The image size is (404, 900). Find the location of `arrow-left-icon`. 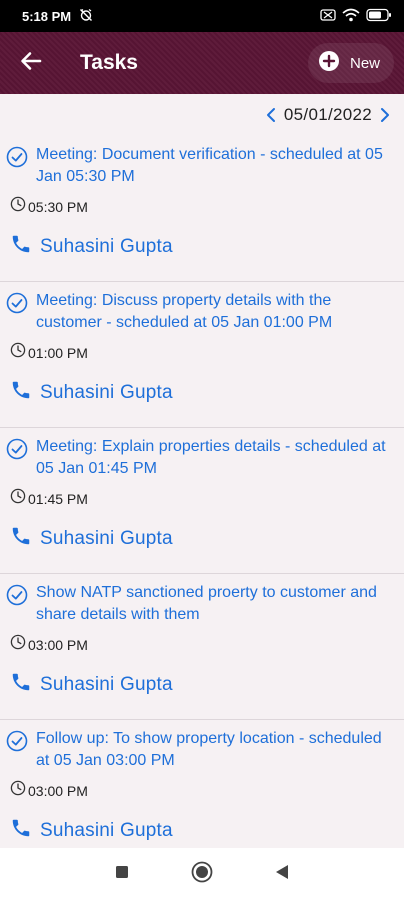

arrow-left-icon is located at coordinates (31, 63).